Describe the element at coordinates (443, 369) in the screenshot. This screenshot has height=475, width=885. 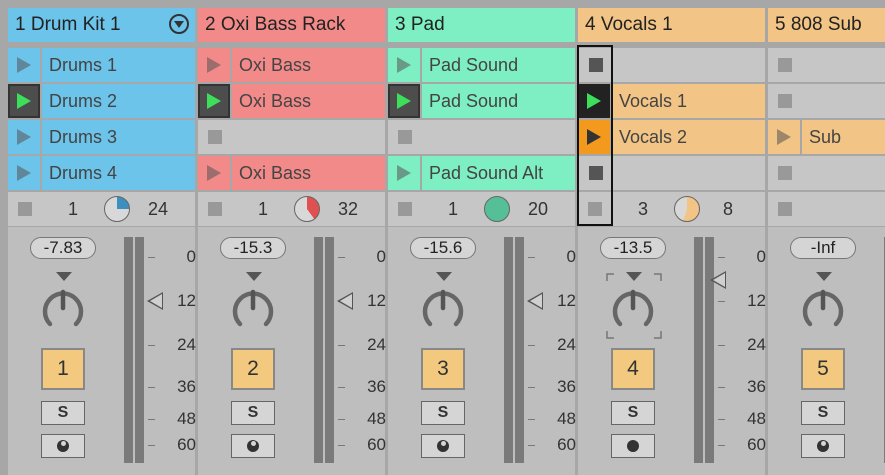
I see `track-activator-button: 3` at that location.